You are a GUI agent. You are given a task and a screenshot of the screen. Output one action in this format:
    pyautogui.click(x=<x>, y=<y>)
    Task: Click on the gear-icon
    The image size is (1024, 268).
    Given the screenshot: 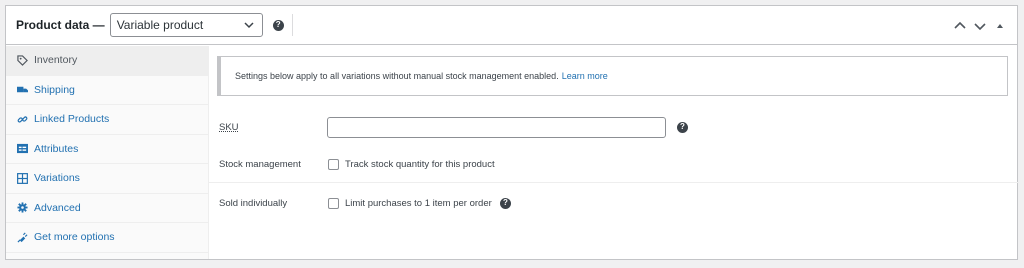 What is the action you would take?
    pyautogui.click(x=22, y=207)
    